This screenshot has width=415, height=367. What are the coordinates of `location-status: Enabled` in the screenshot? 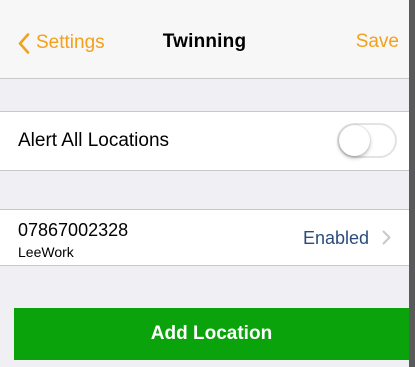 It's located at (335, 238).